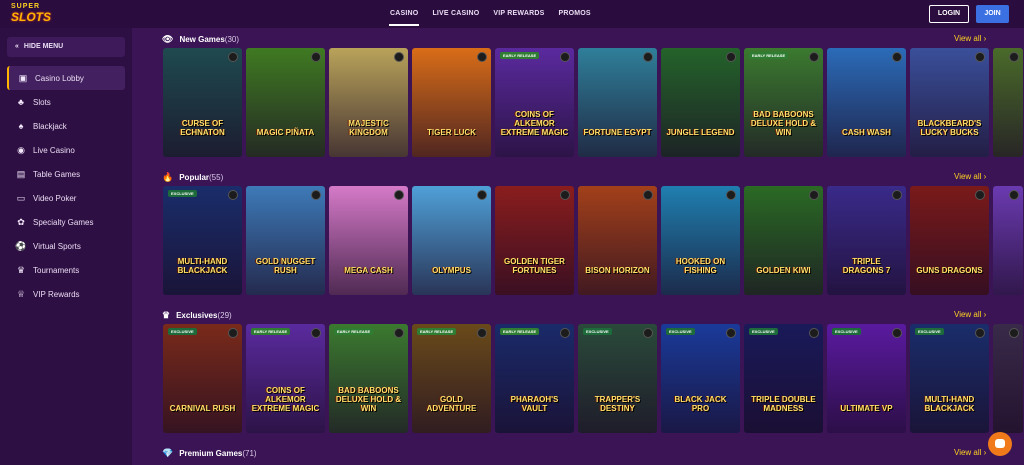 The height and width of the screenshot is (465, 1024). What do you see at coordinates (43, 46) in the screenshot?
I see `hide-menu-label: HIDE MENU` at bounding box center [43, 46].